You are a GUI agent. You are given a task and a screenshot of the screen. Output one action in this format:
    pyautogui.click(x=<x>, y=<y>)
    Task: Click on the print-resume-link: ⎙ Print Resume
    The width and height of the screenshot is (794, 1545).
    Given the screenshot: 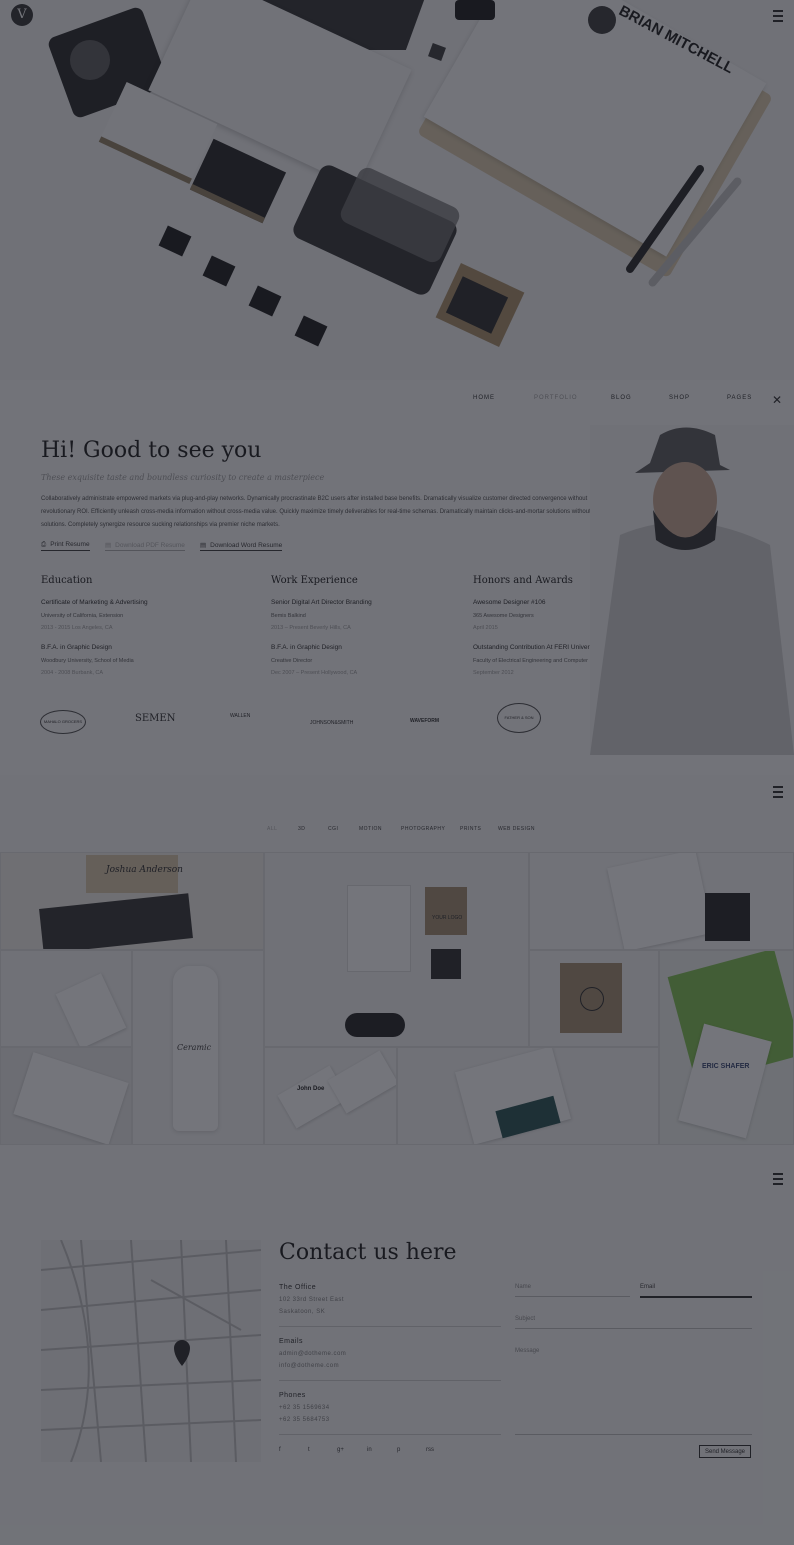 What is the action you would take?
    pyautogui.click(x=65, y=546)
    